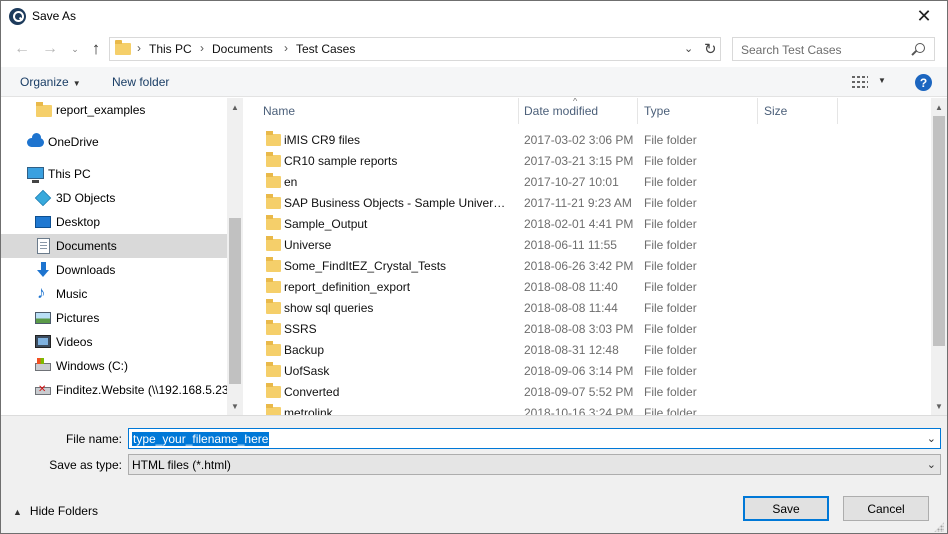 The height and width of the screenshot is (534, 948). Describe the element at coordinates (882, 80) in the screenshot. I see `view-dropdown-chevron-icon: ▼` at that location.